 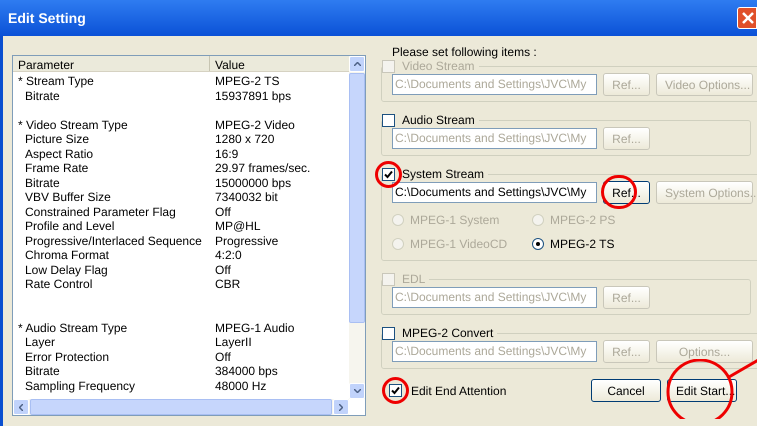 I want to click on value-cell-text: 1280 x 720, so click(x=244, y=139).